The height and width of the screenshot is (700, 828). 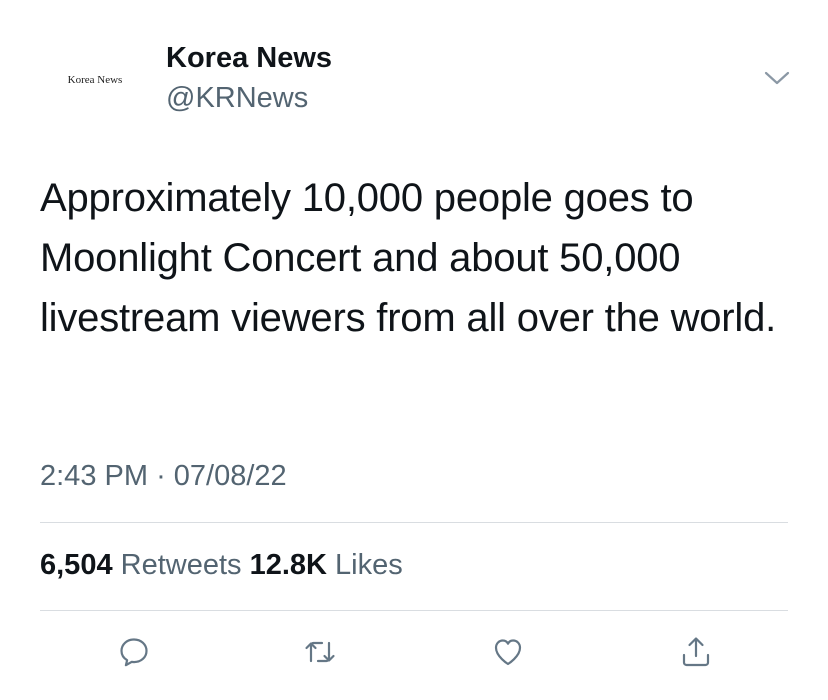 What do you see at coordinates (230, 476) in the screenshot?
I see `tweet-date: 07/08/22` at bounding box center [230, 476].